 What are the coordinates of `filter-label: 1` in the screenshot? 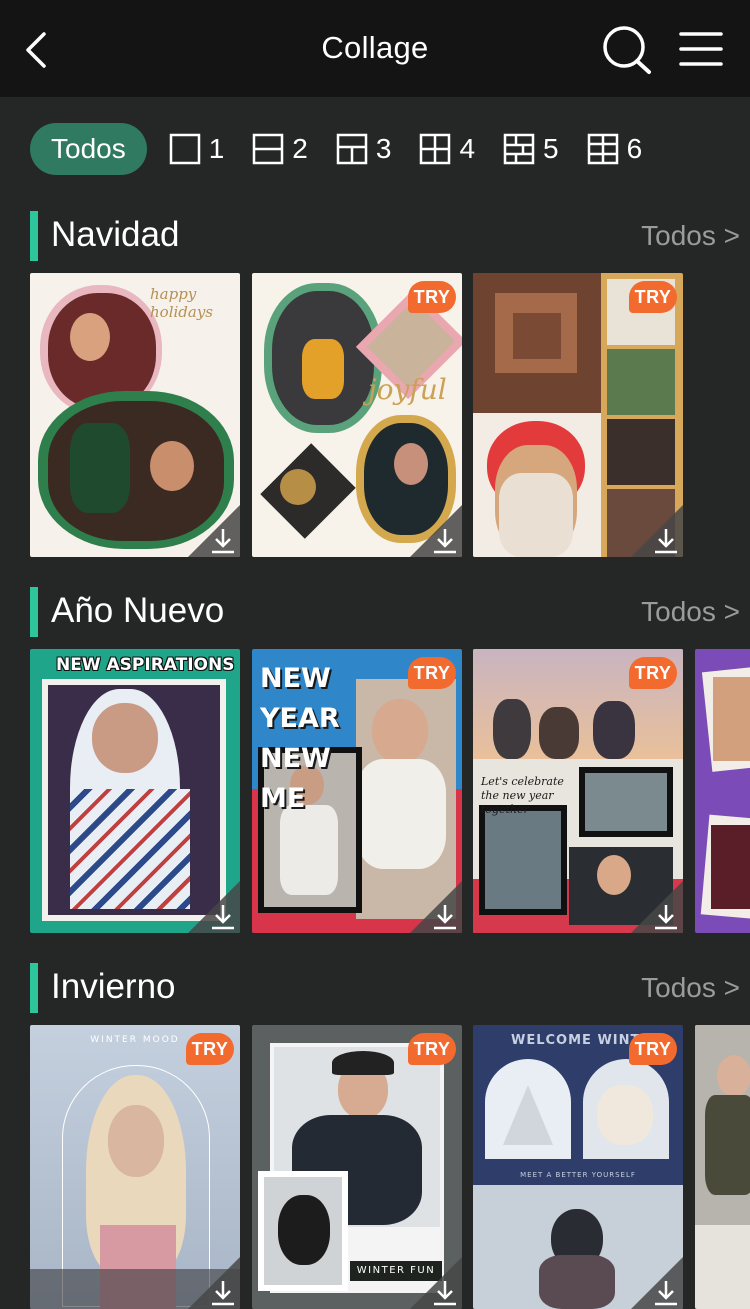 It's located at (216, 148).